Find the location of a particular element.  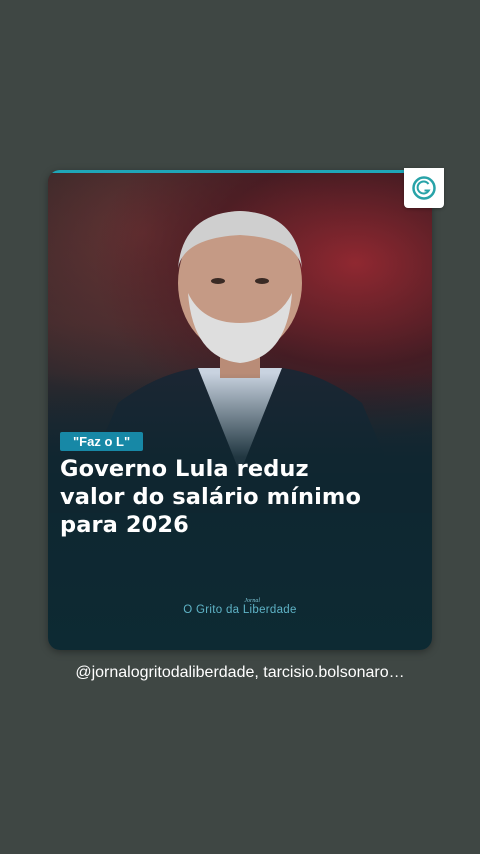

headline-line: para 2026 is located at coordinates (124, 525).